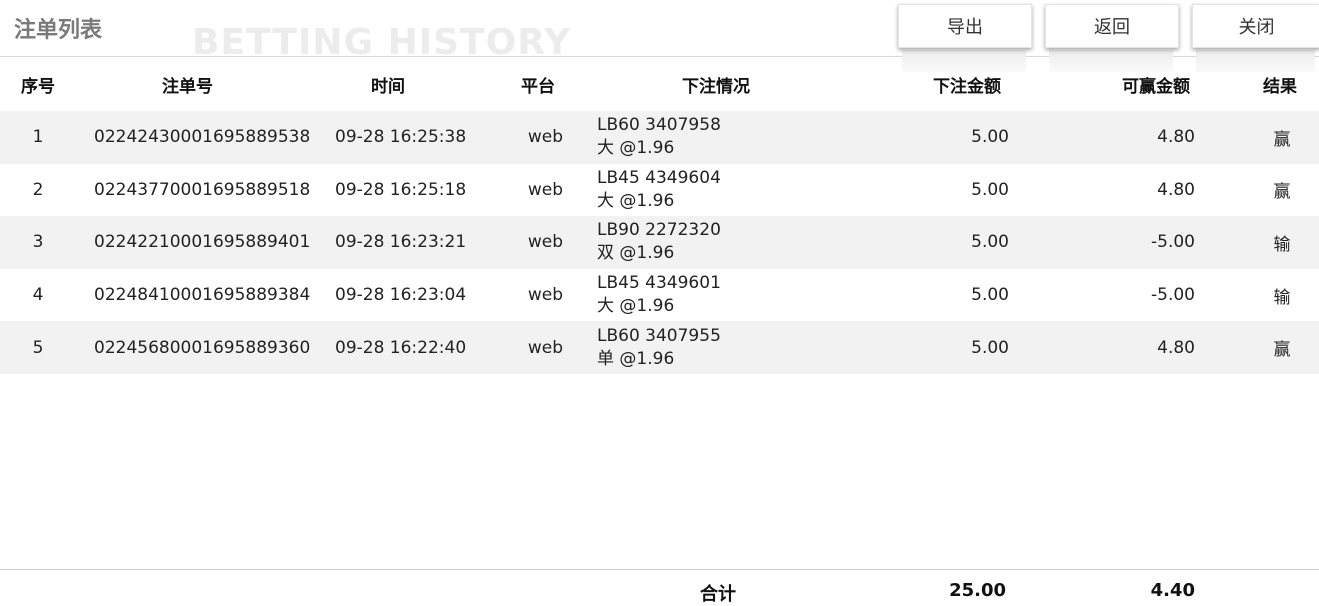 This screenshot has height=606, width=1319. Describe the element at coordinates (1112, 26) in the screenshot. I see `back-button: 返回` at that location.